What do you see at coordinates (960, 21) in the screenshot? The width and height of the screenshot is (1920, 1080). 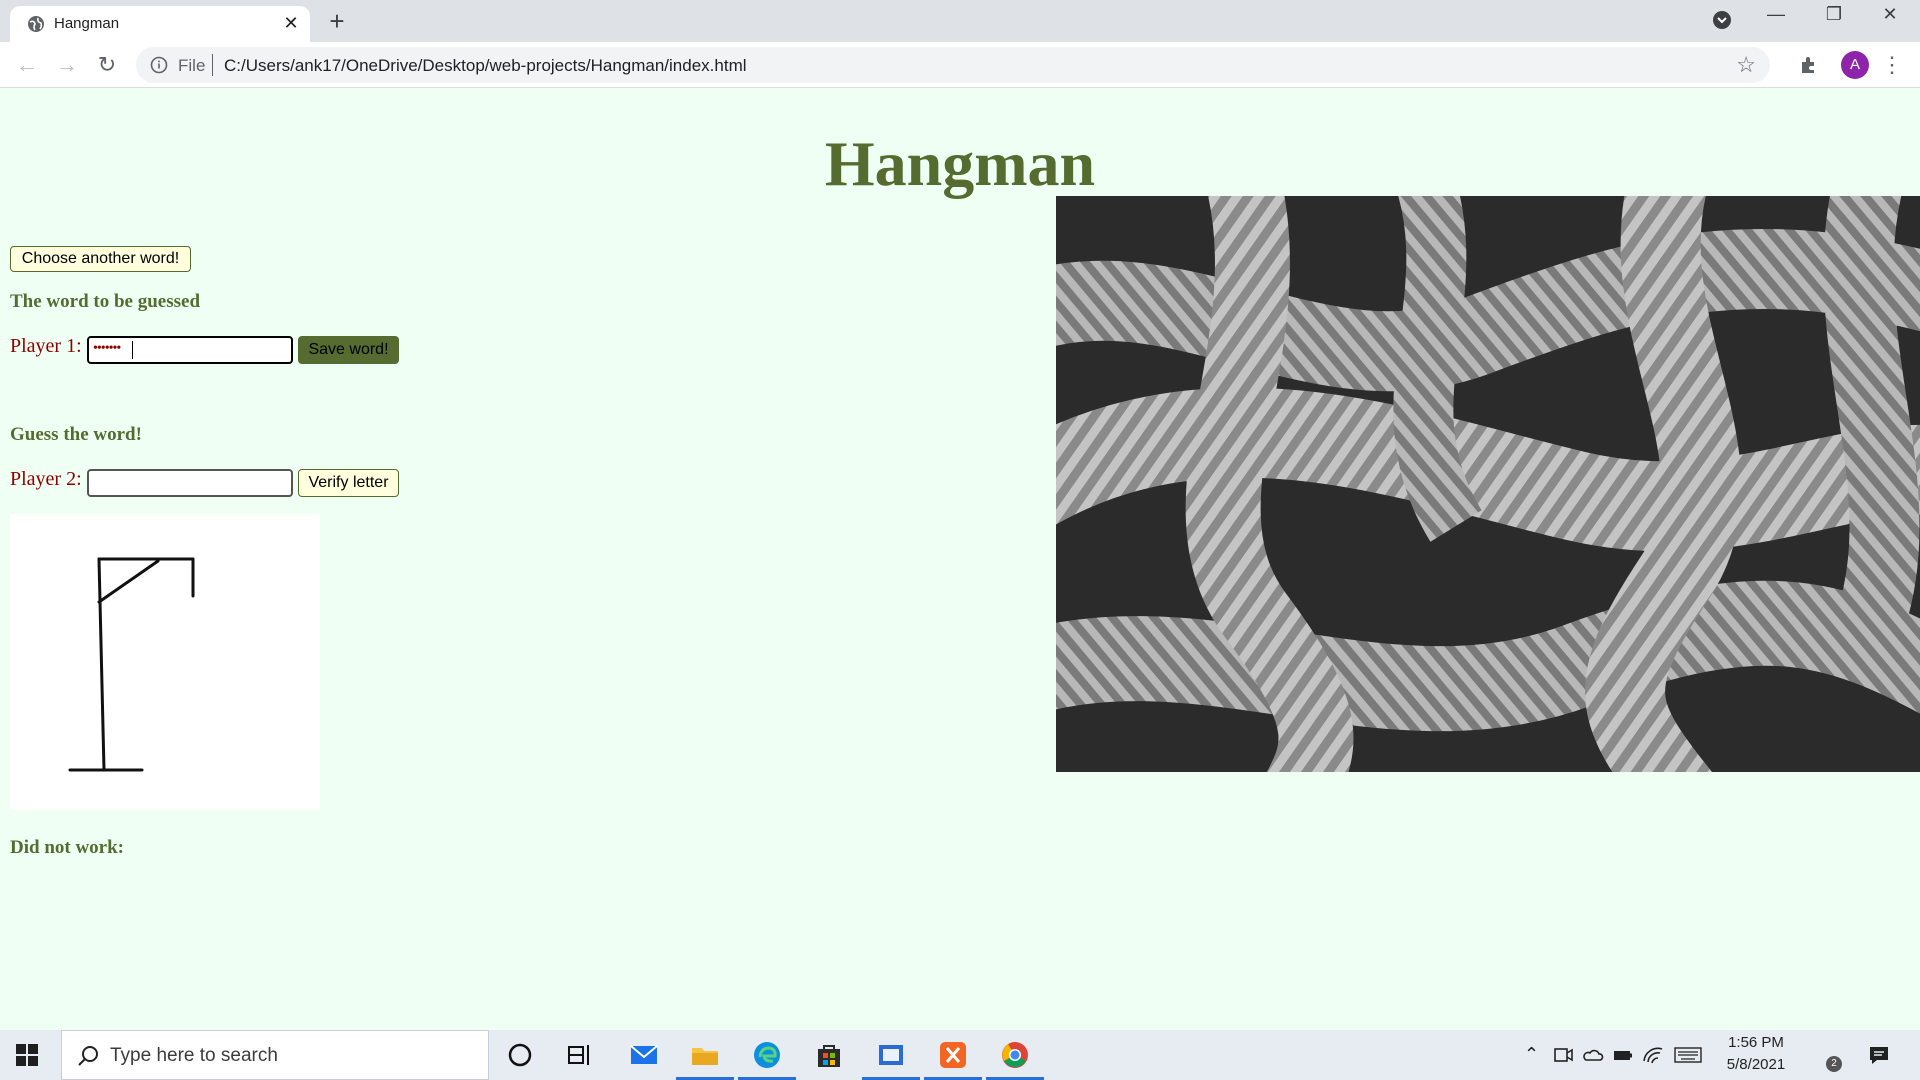 I see `tab-strip: Hangman ✕ + — ❐ ✕` at bounding box center [960, 21].